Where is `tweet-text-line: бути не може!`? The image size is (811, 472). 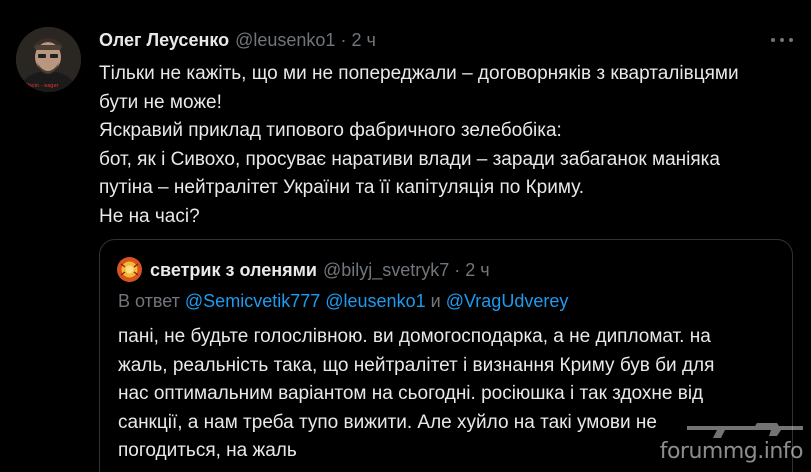 tweet-text-line: бути не може! is located at coordinates (160, 102).